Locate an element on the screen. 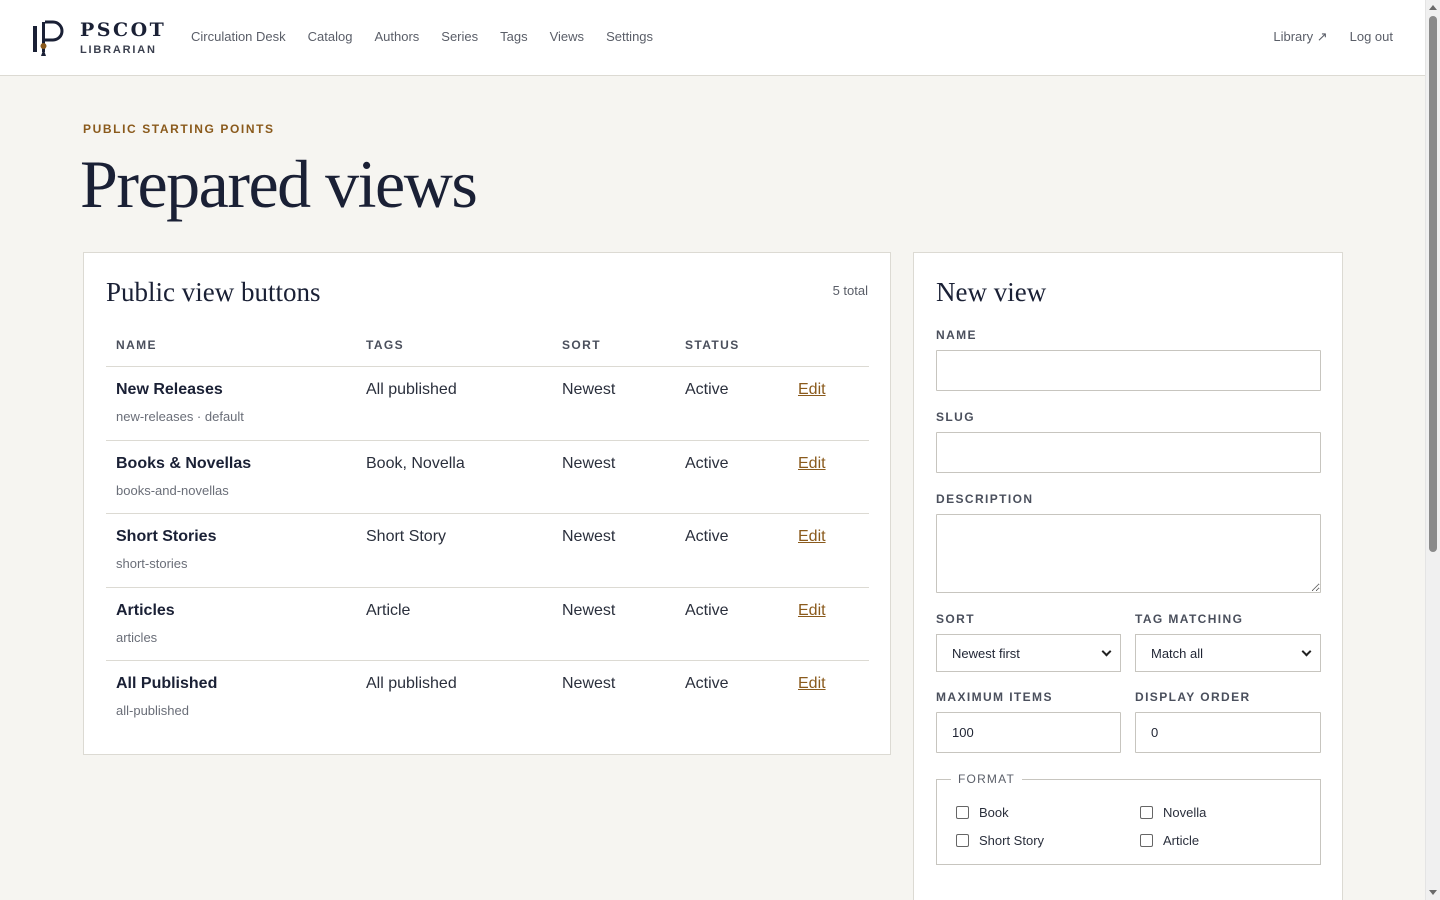 The image size is (1440, 900). view-name: Short Stories is located at coordinates (166, 536).